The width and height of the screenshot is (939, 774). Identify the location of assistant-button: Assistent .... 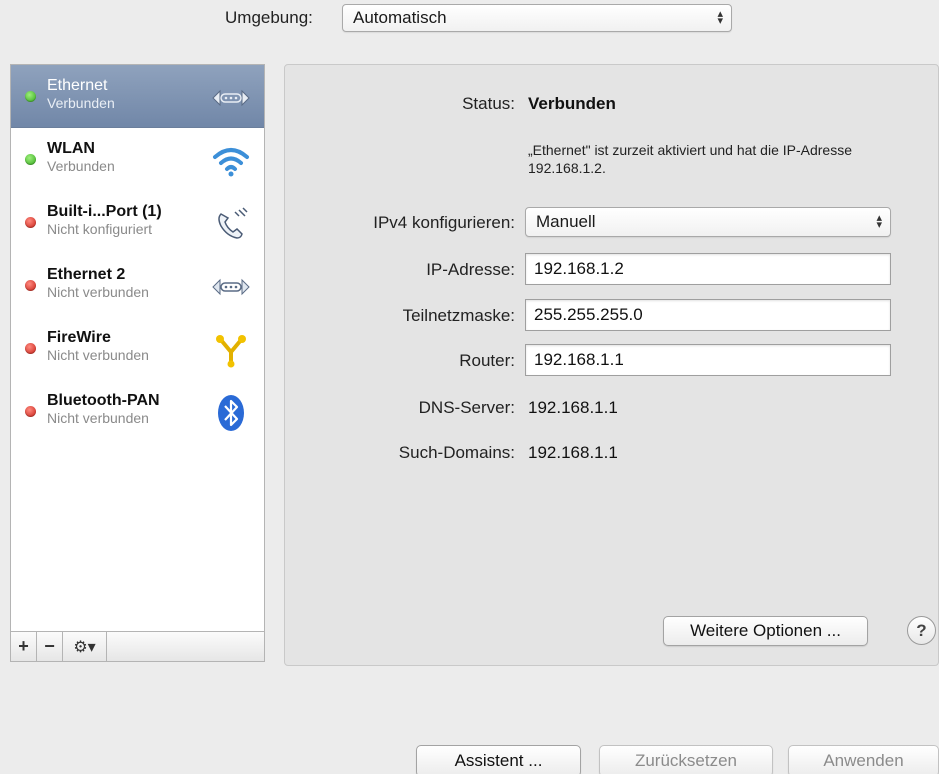
(498, 759).